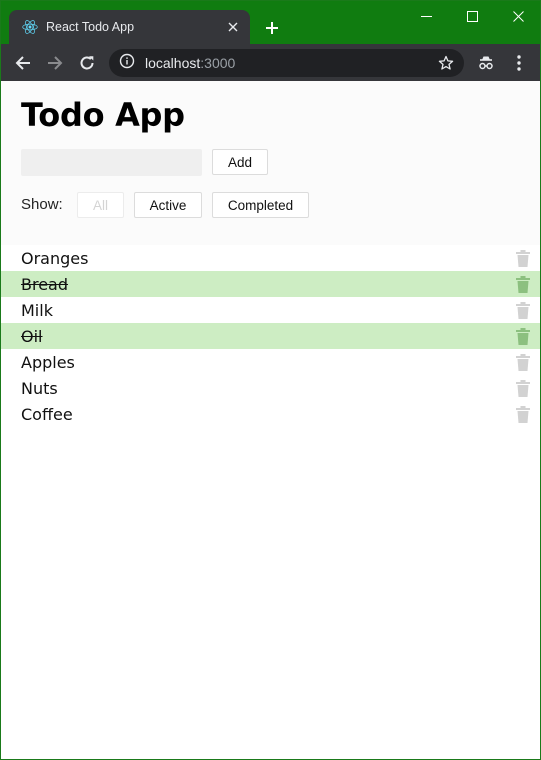 The height and width of the screenshot is (760, 541). I want to click on url-text: localhost:3000, so click(190, 63).